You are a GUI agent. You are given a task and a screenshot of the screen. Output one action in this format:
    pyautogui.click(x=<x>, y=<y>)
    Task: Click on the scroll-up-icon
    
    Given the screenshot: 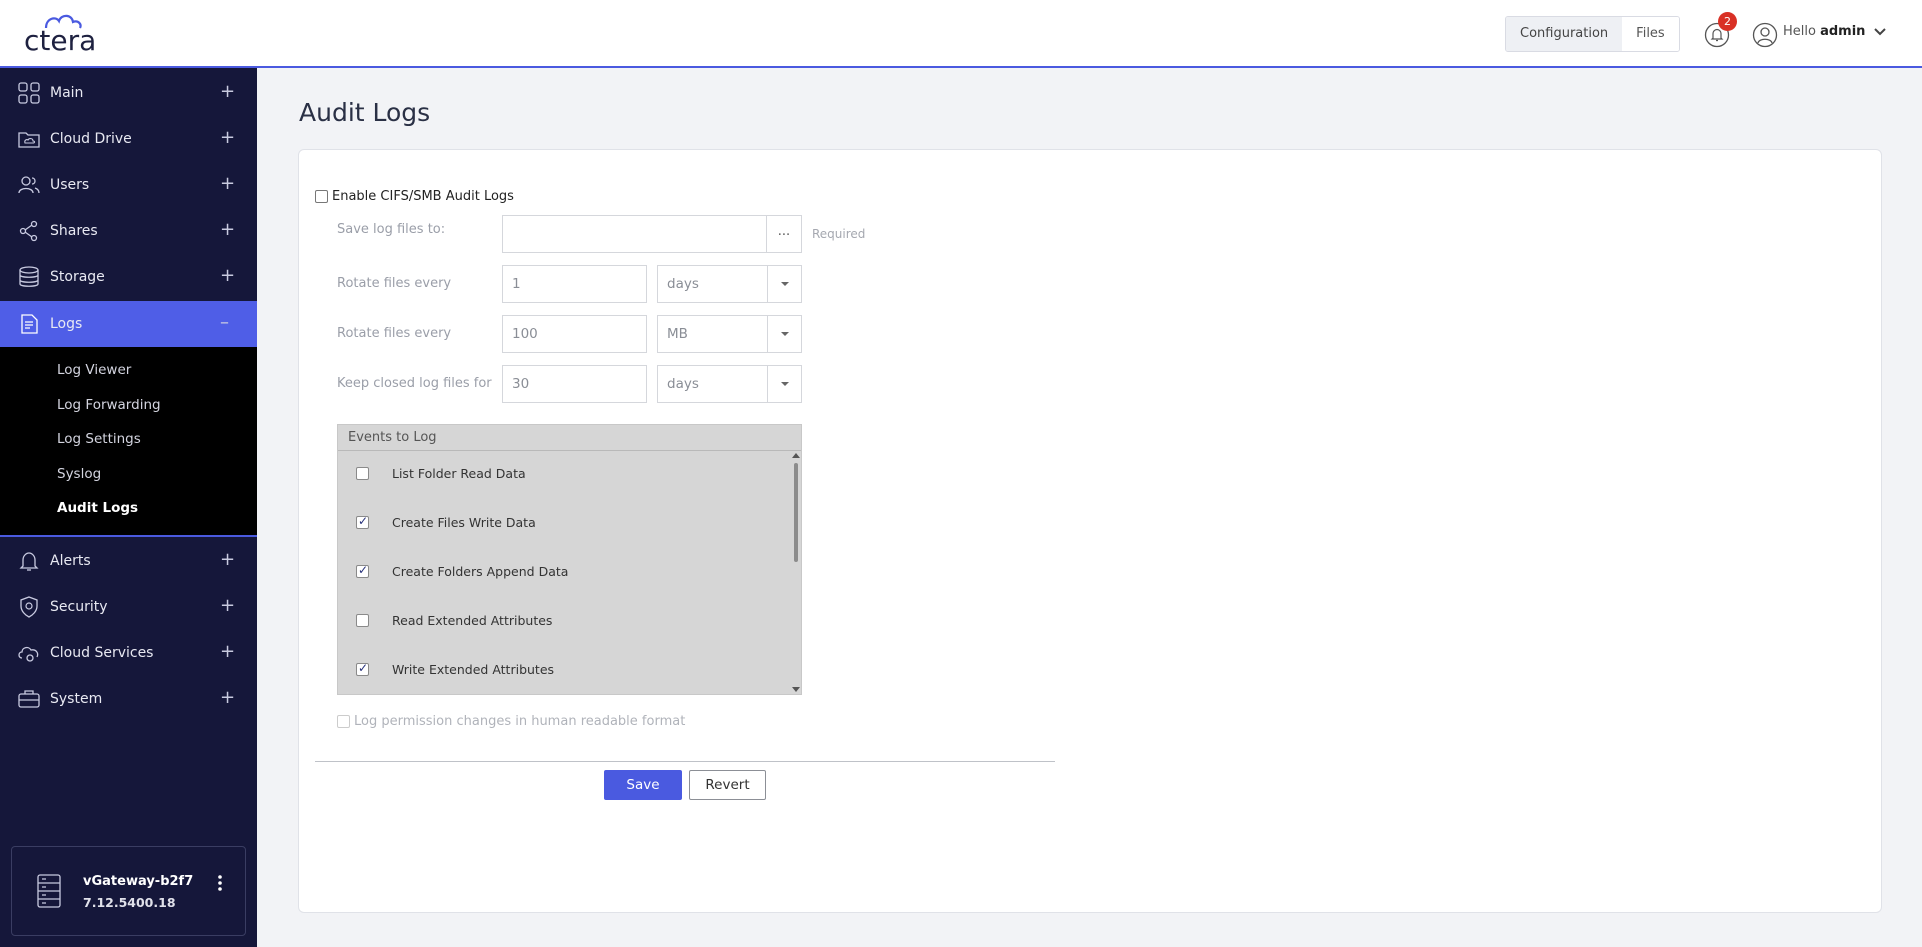 What is the action you would take?
    pyautogui.click(x=796, y=455)
    